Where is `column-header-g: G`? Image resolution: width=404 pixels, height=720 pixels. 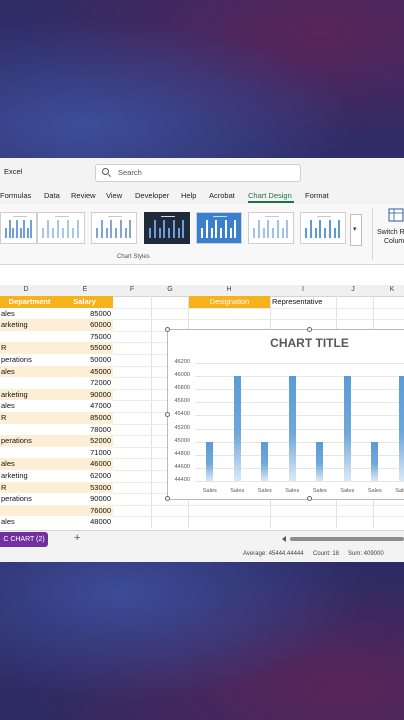
column-header-g: G is located at coordinates (170, 289).